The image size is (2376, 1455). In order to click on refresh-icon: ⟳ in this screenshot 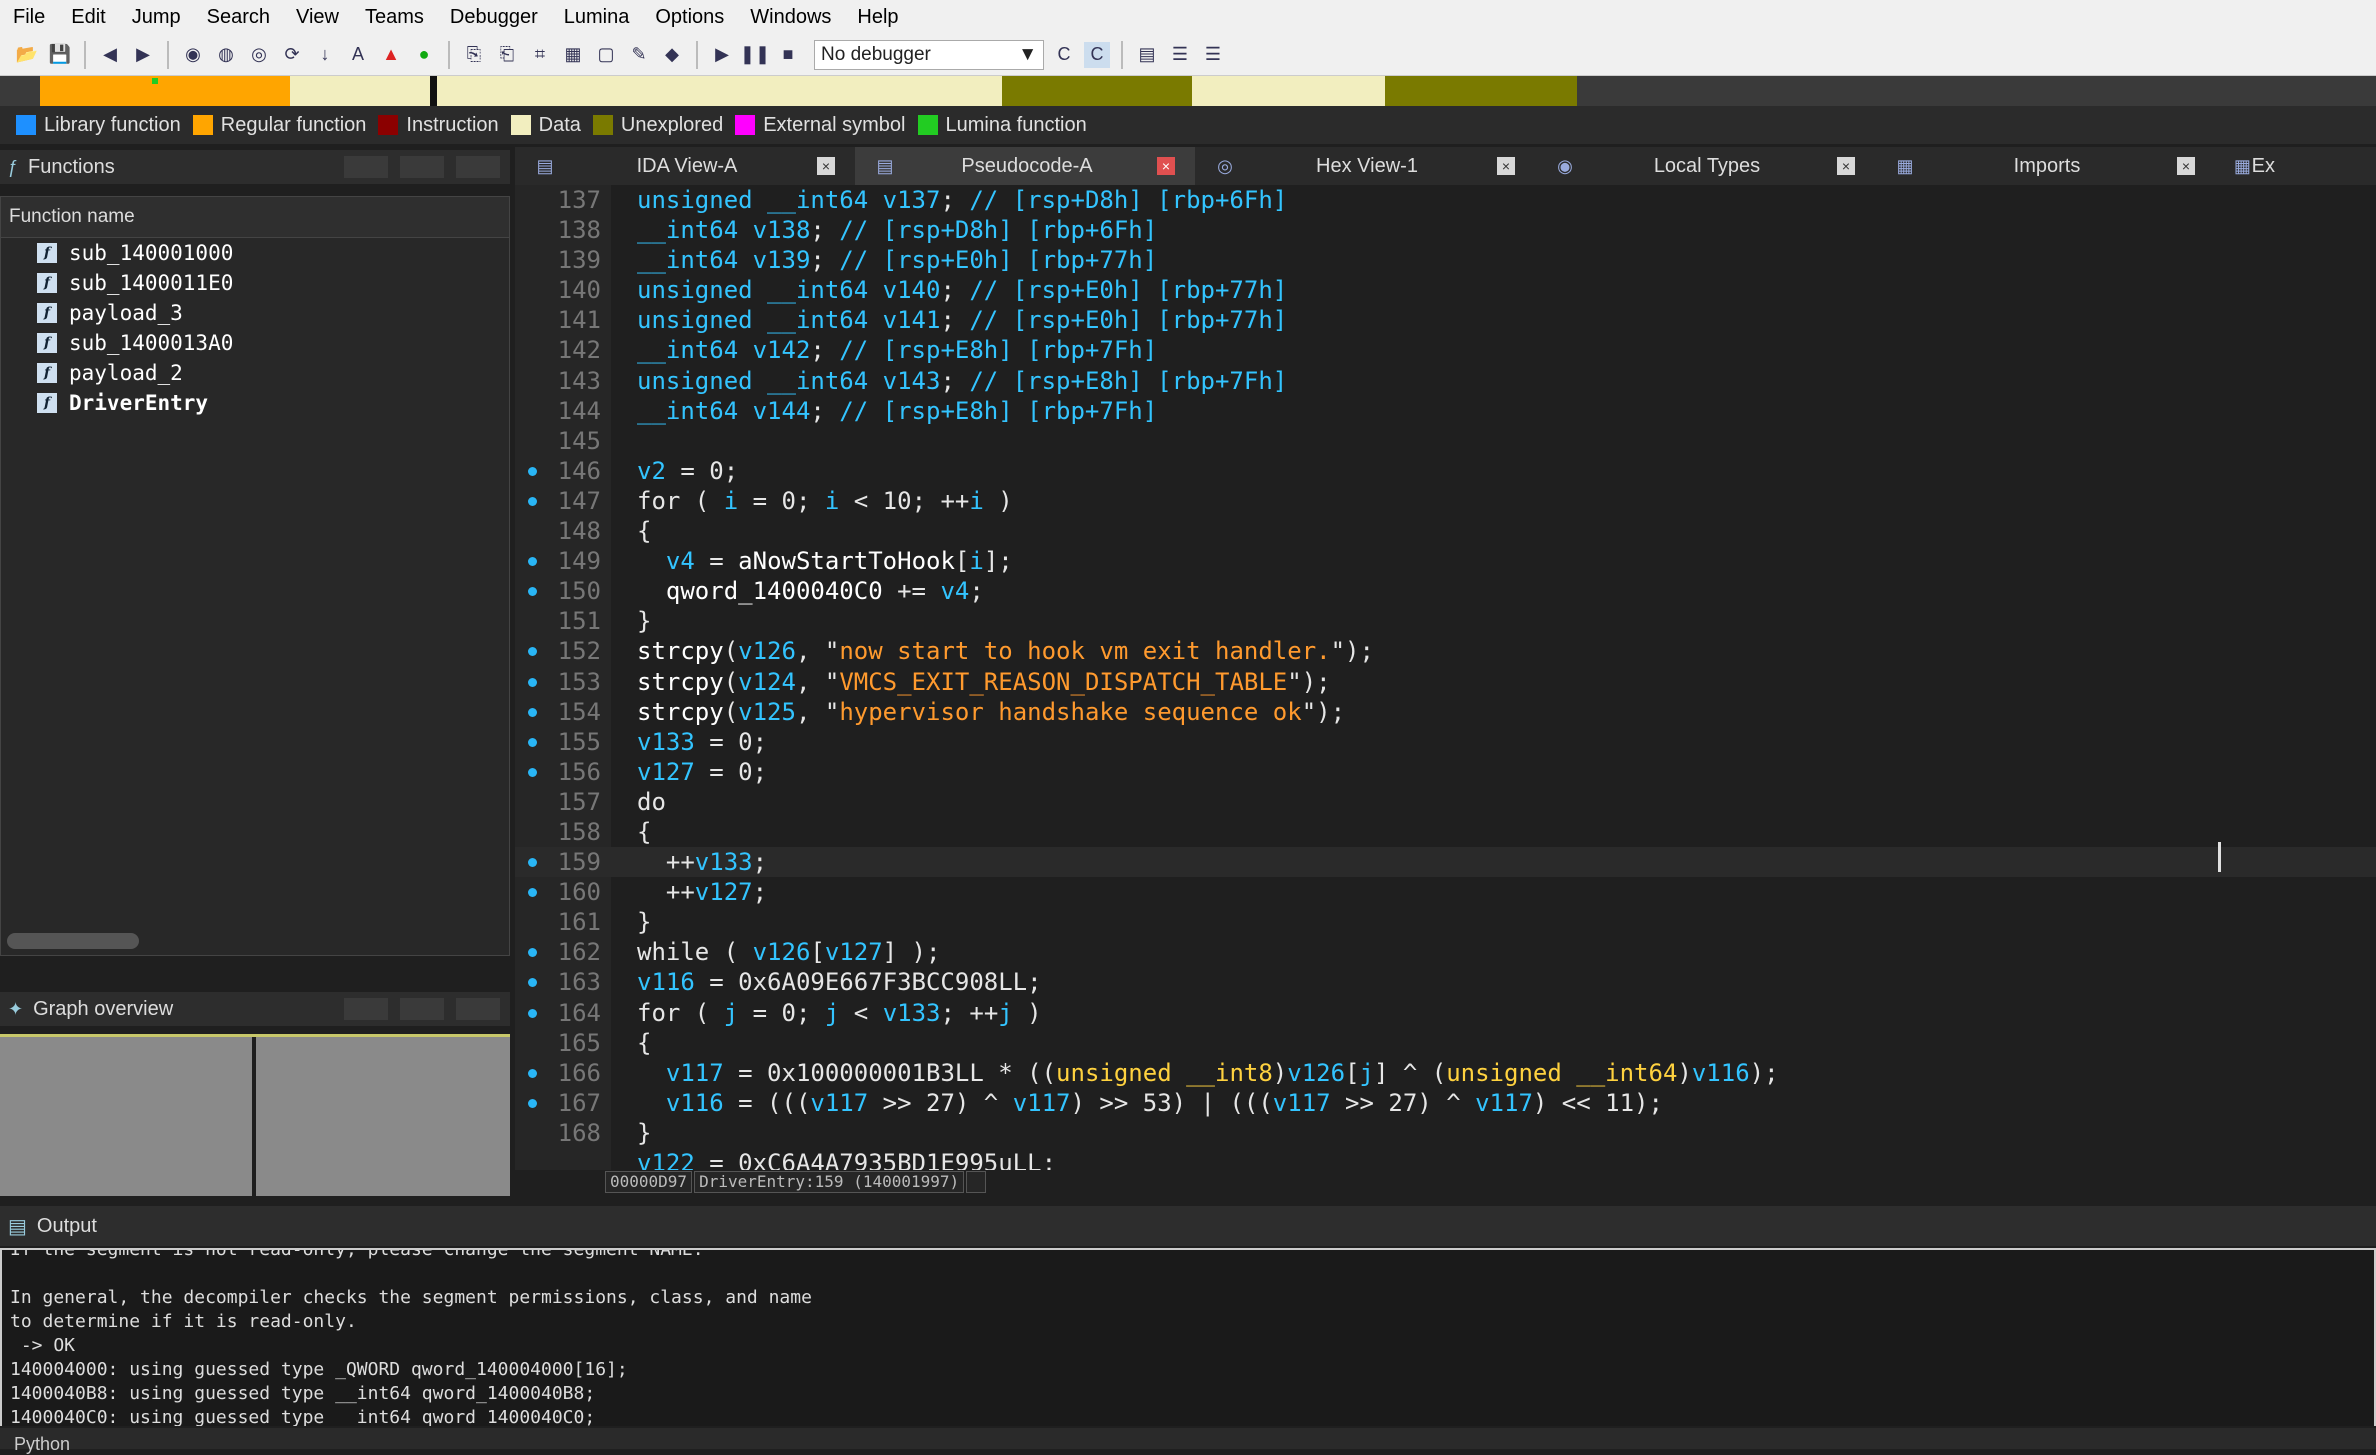, I will do `click(292, 55)`.